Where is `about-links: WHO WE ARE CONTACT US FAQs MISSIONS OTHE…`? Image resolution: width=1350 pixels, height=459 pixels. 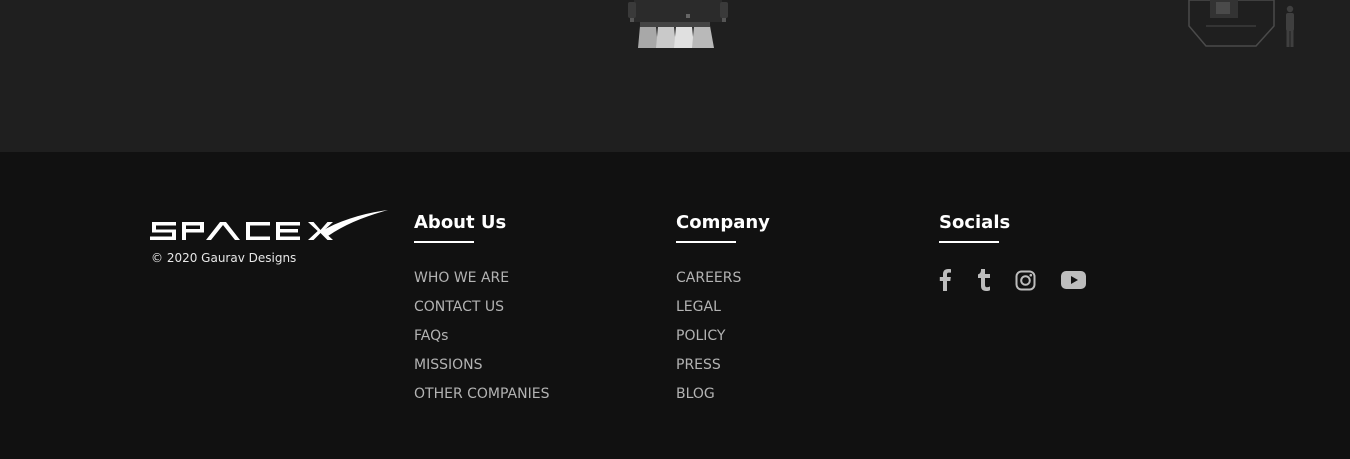
about-links: WHO WE ARE CONTACT US FAQs MISSIONS OTHE… is located at coordinates (481, 339).